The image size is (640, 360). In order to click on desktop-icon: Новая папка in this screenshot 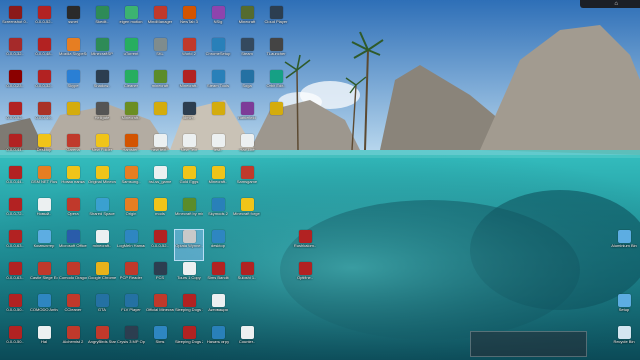, I will do `click(73, 181)`.